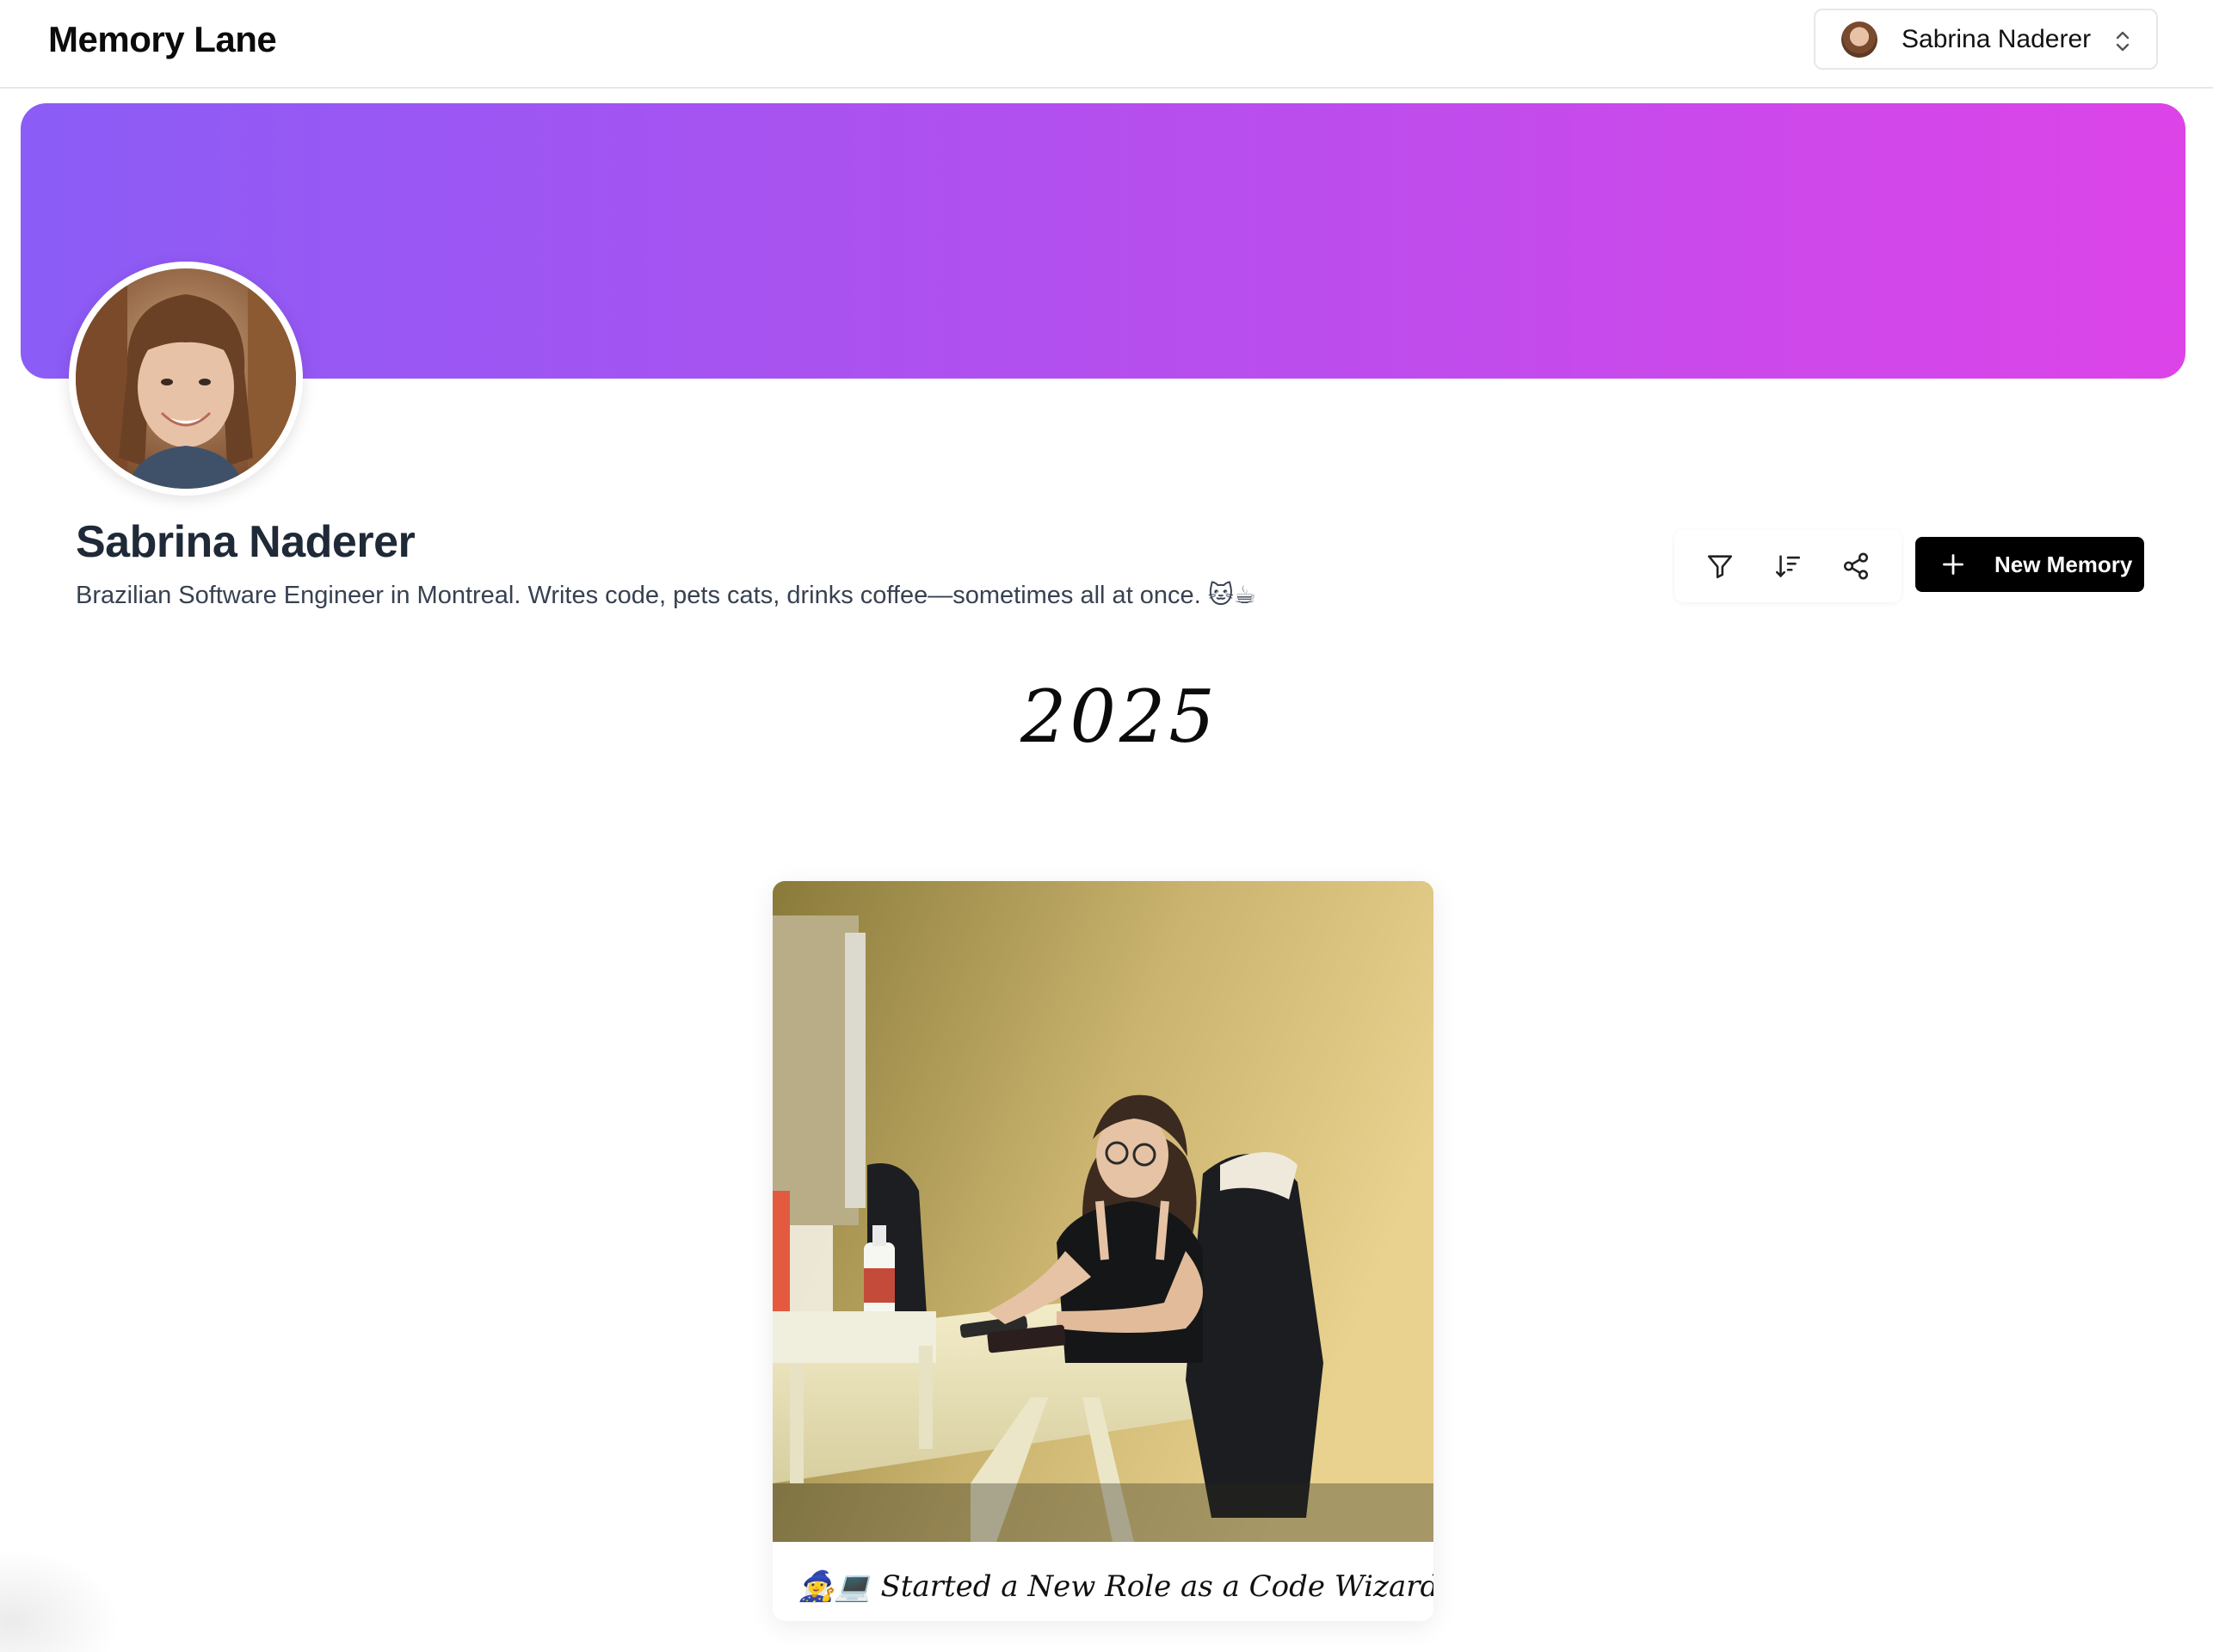 The height and width of the screenshot is (1652, 2213). I want to click on share-icon, so click(1855, 566).